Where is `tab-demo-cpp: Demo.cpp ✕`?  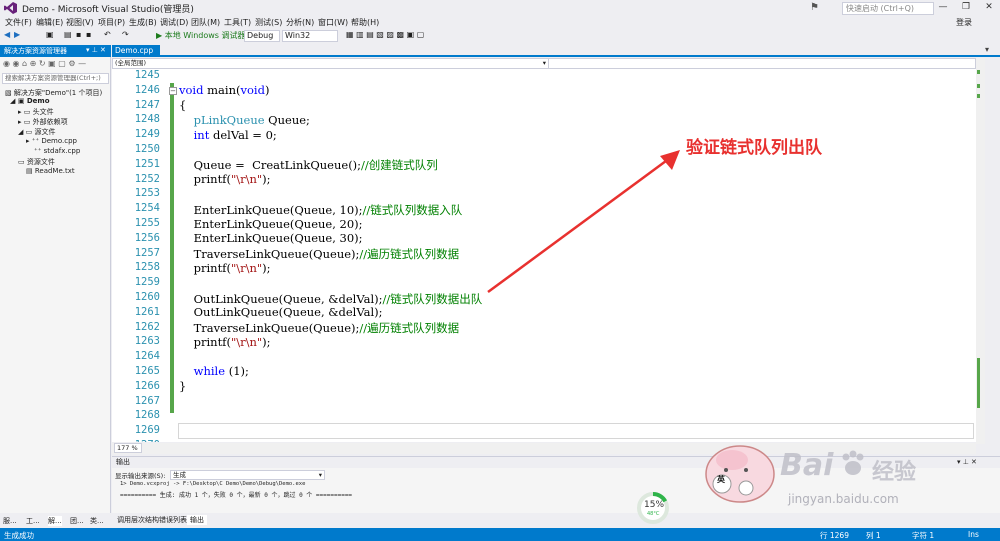 tab-demo-cpp: Demo.cpp ✕ is located at coordinates (136, 56).